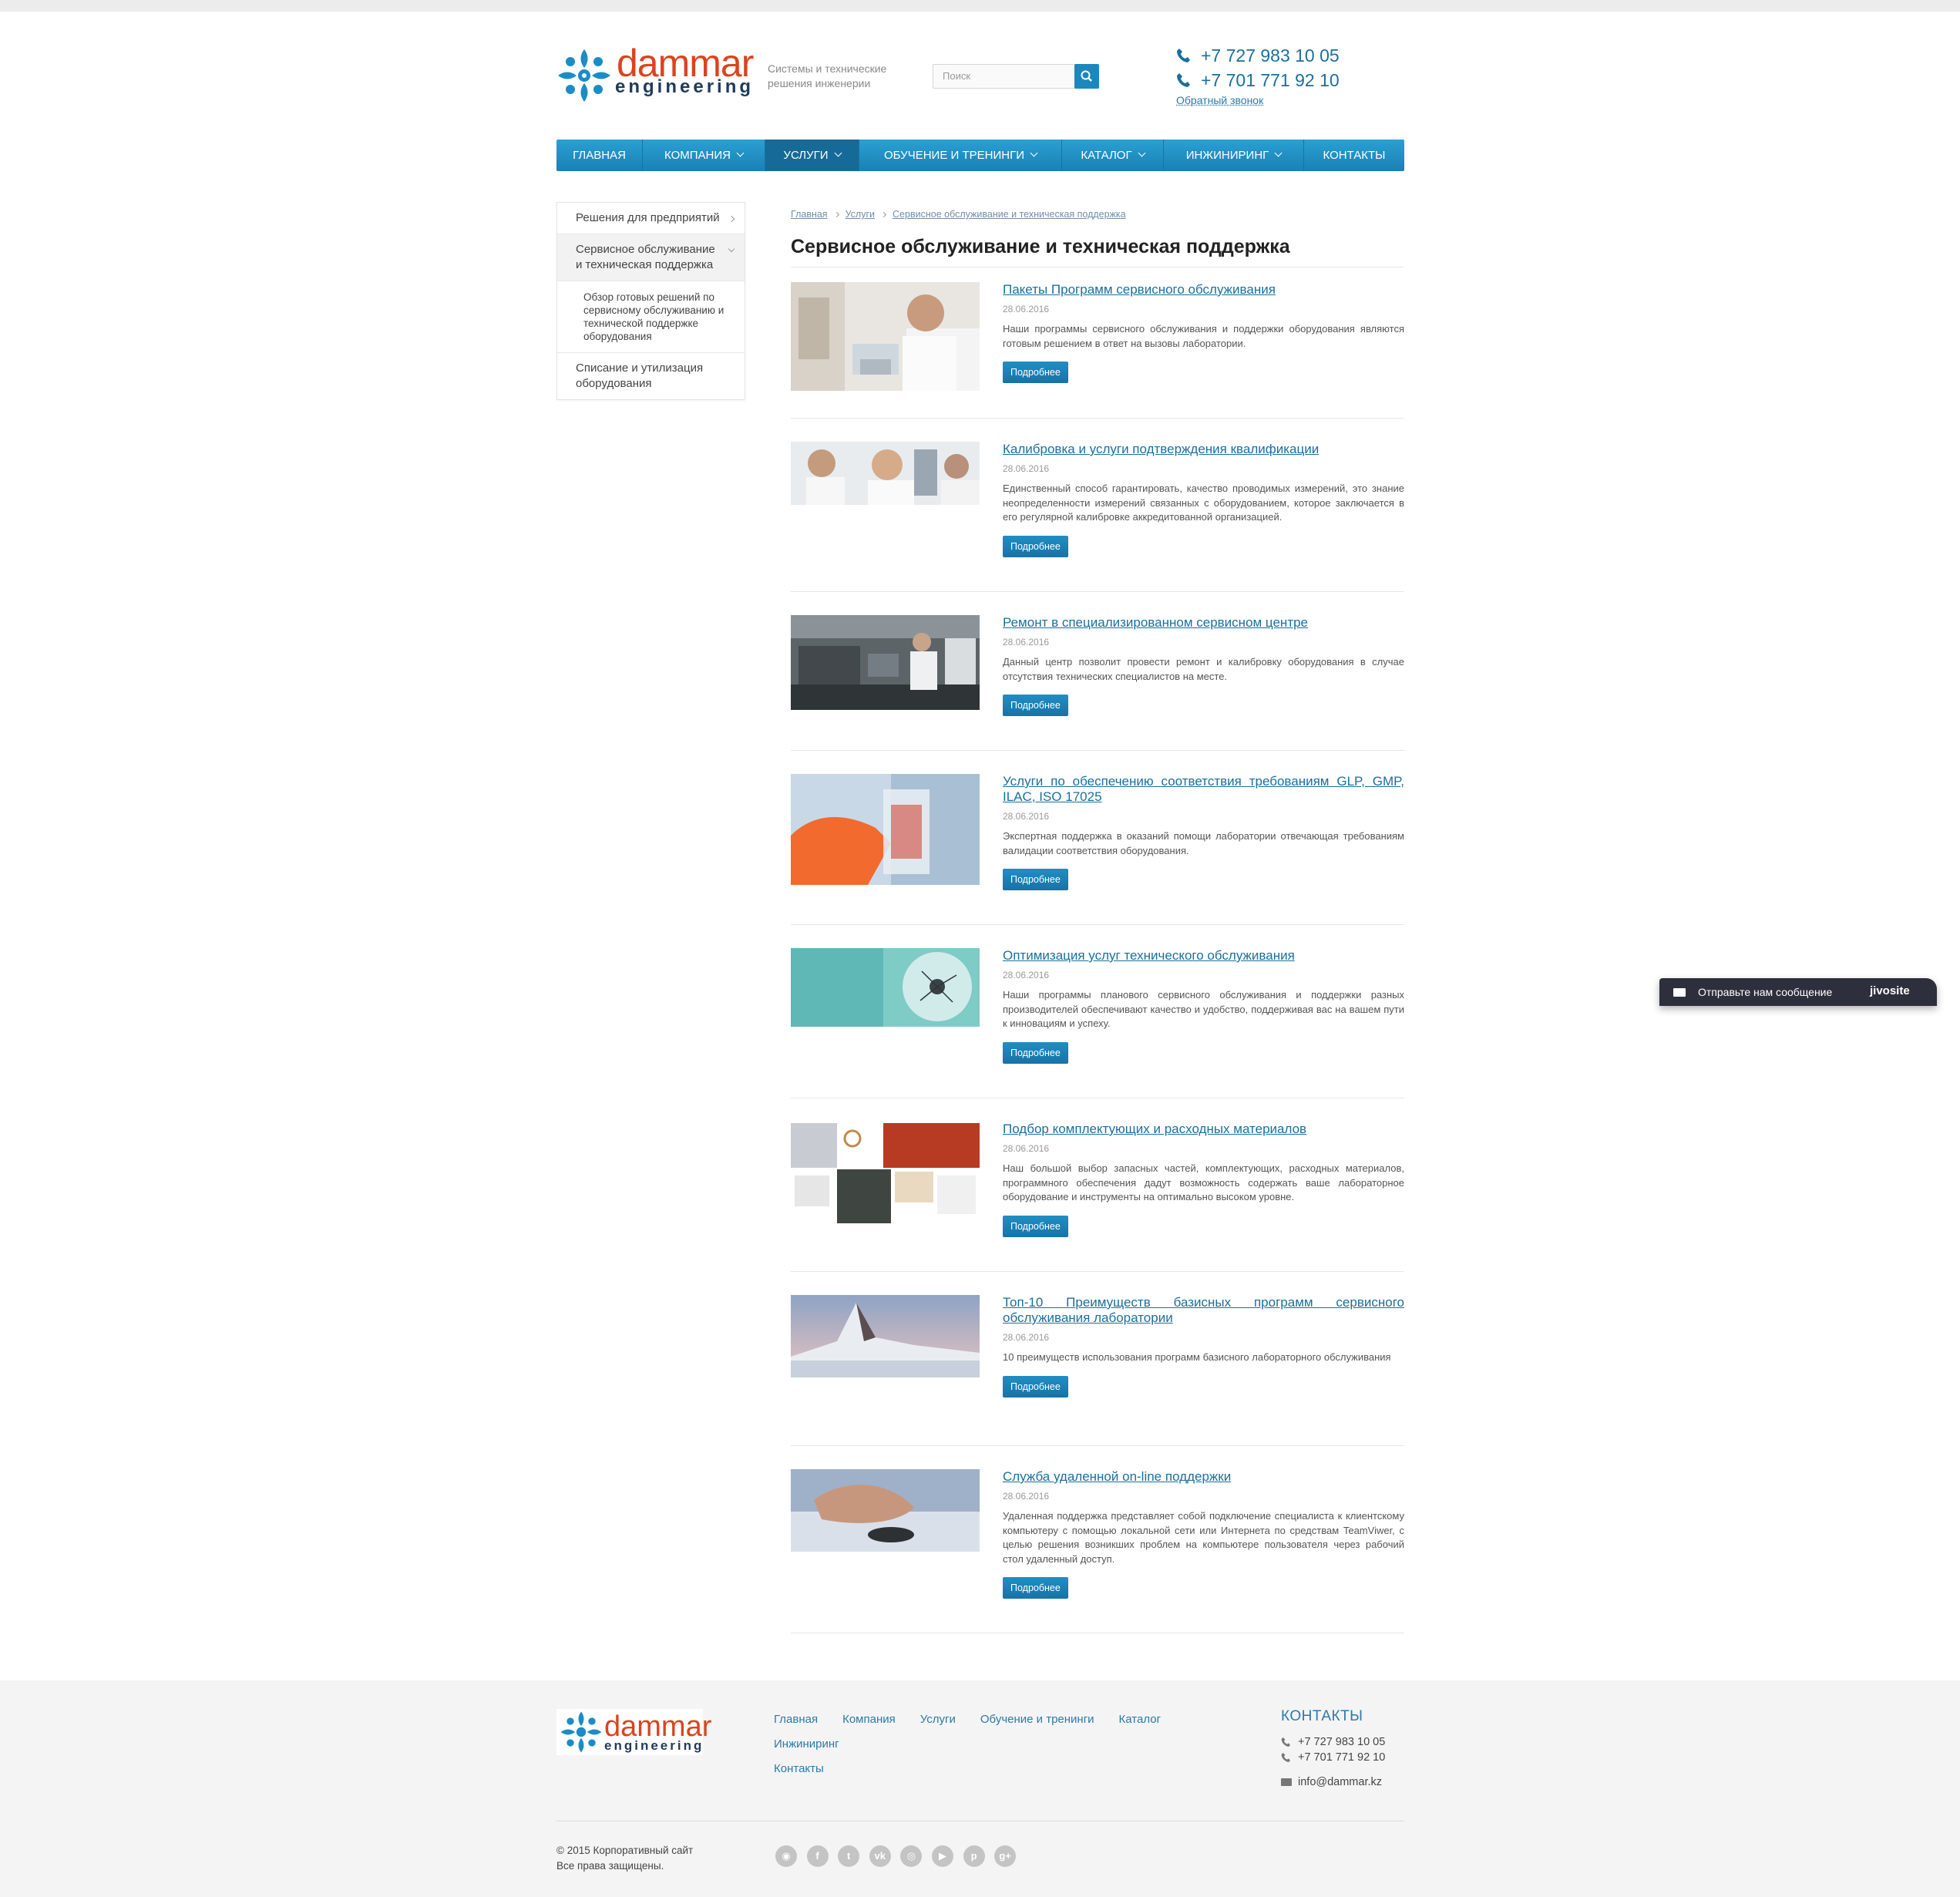 The width and height of the screenshot is (1960, 1897). Describe the element at coordinates (1227, 155) in the screenshot. I see `nav-label: ИНЖИНИРИНГ` at that location.